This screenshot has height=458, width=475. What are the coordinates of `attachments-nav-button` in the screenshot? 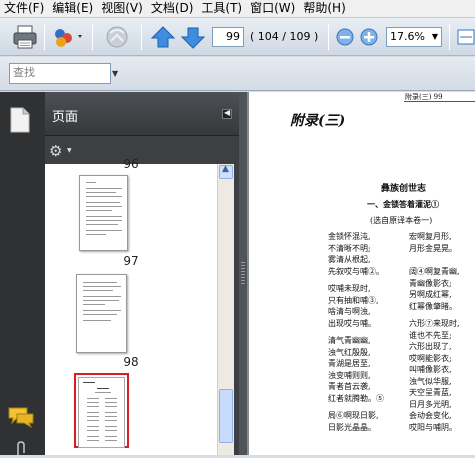 It's located at (22, 449).